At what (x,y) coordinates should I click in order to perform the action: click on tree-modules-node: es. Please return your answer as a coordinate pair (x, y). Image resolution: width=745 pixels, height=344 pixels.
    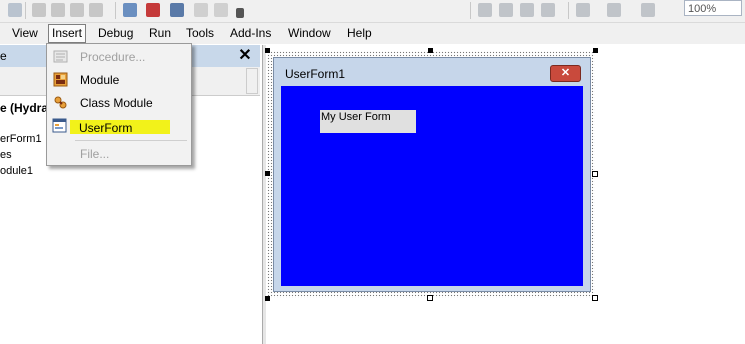
    Looking at the image, I should click on (6, 155).